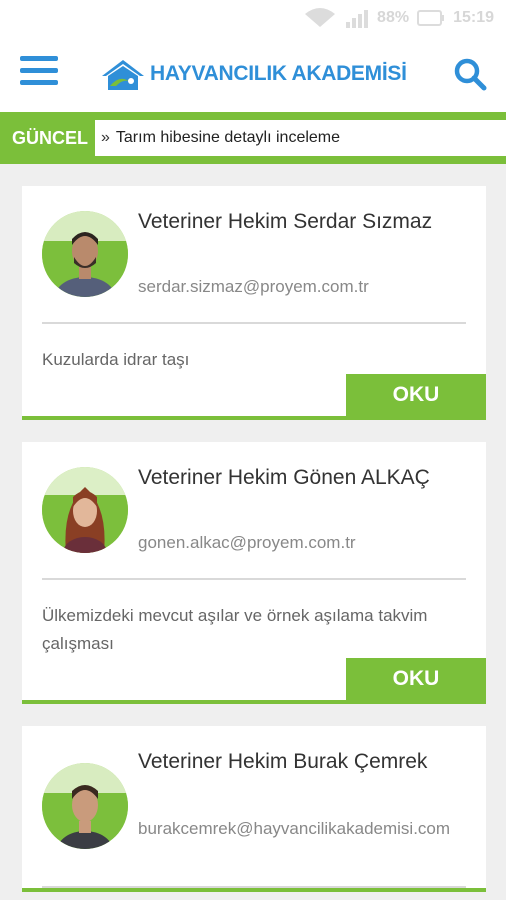 The height and width of the screenshot is (900, 506). Describe the element at coordinates (278, 73) in the screenshot. I see `logo-text: HAYVANCILIK AKADEMİSİ` at that location.